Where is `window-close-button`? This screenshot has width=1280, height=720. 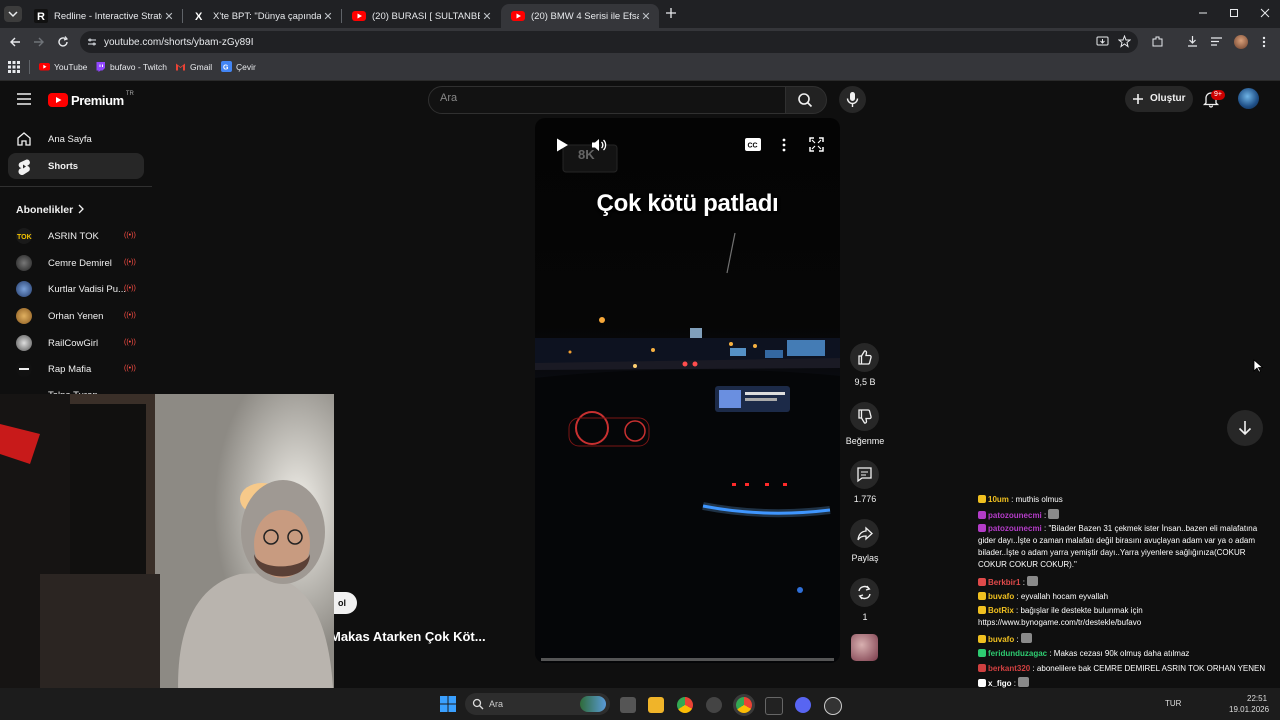 window-close-button is located at coordinates (1265, 13).